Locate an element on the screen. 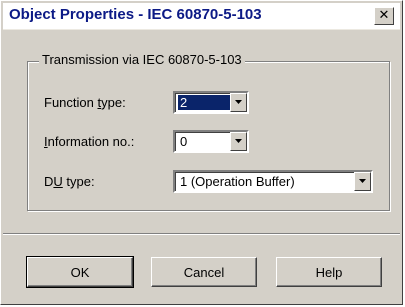  window-title: Object Properties - IEC 60870-5-103 is located at coordinates (135, 14).